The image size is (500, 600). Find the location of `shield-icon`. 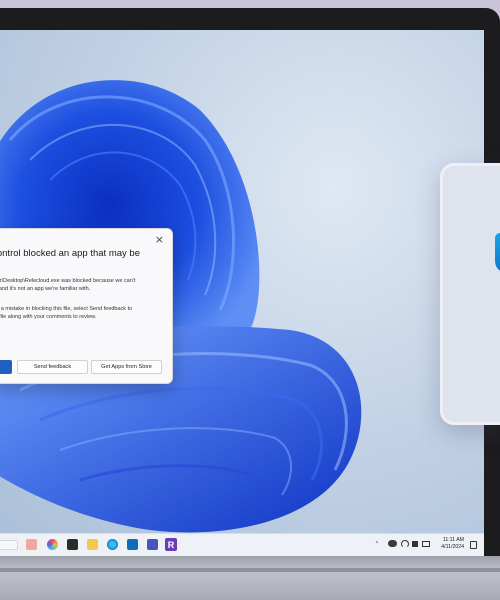

shield-icon is located at coordinates (497, 253).